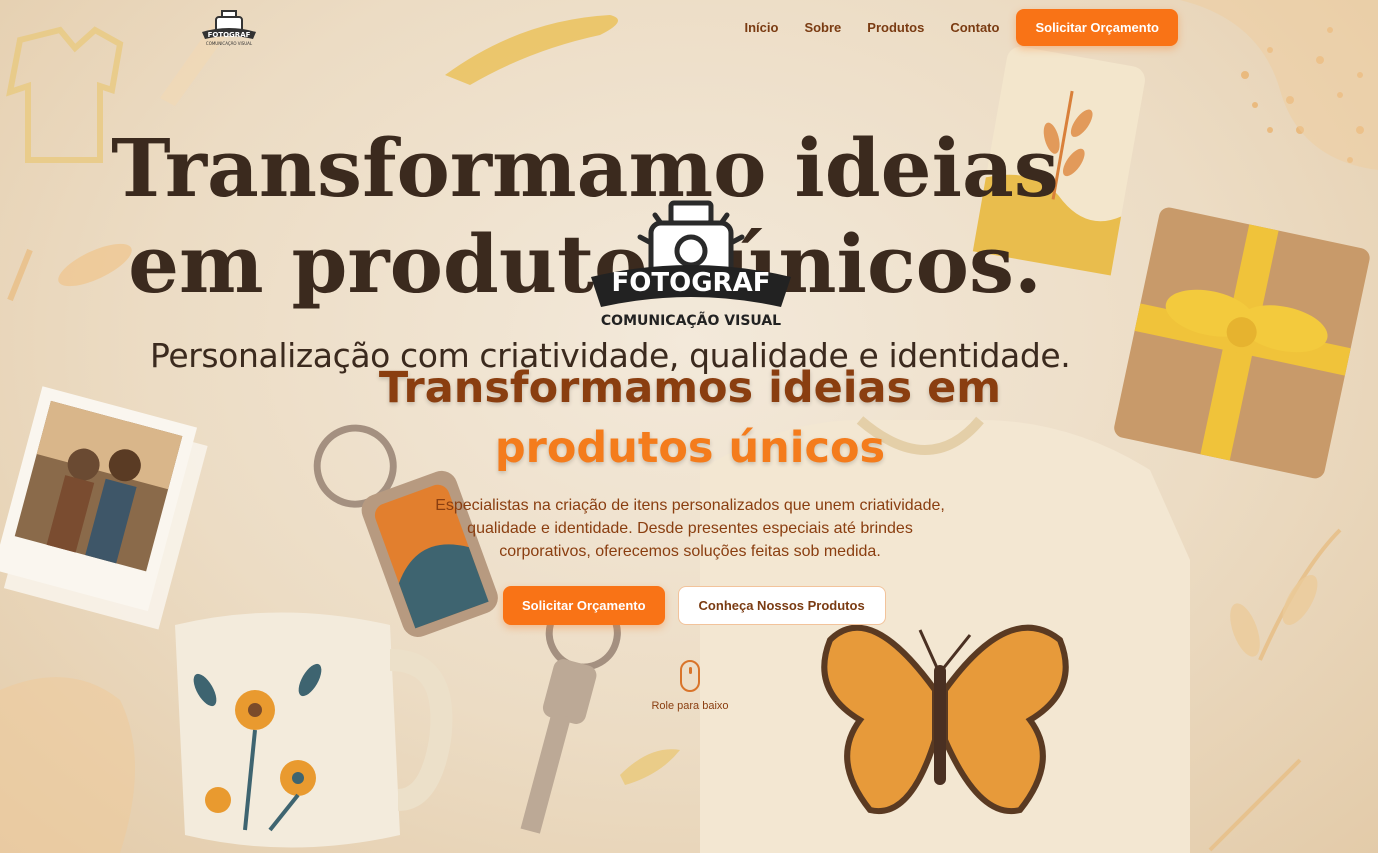 Image resolution: width=1378 pixels, height=853 pixels. What do you see at coordinates (690, 448) in the screenshot?
I see `hero-title-line2: produtos únicos` at bounding box center [690, 448].